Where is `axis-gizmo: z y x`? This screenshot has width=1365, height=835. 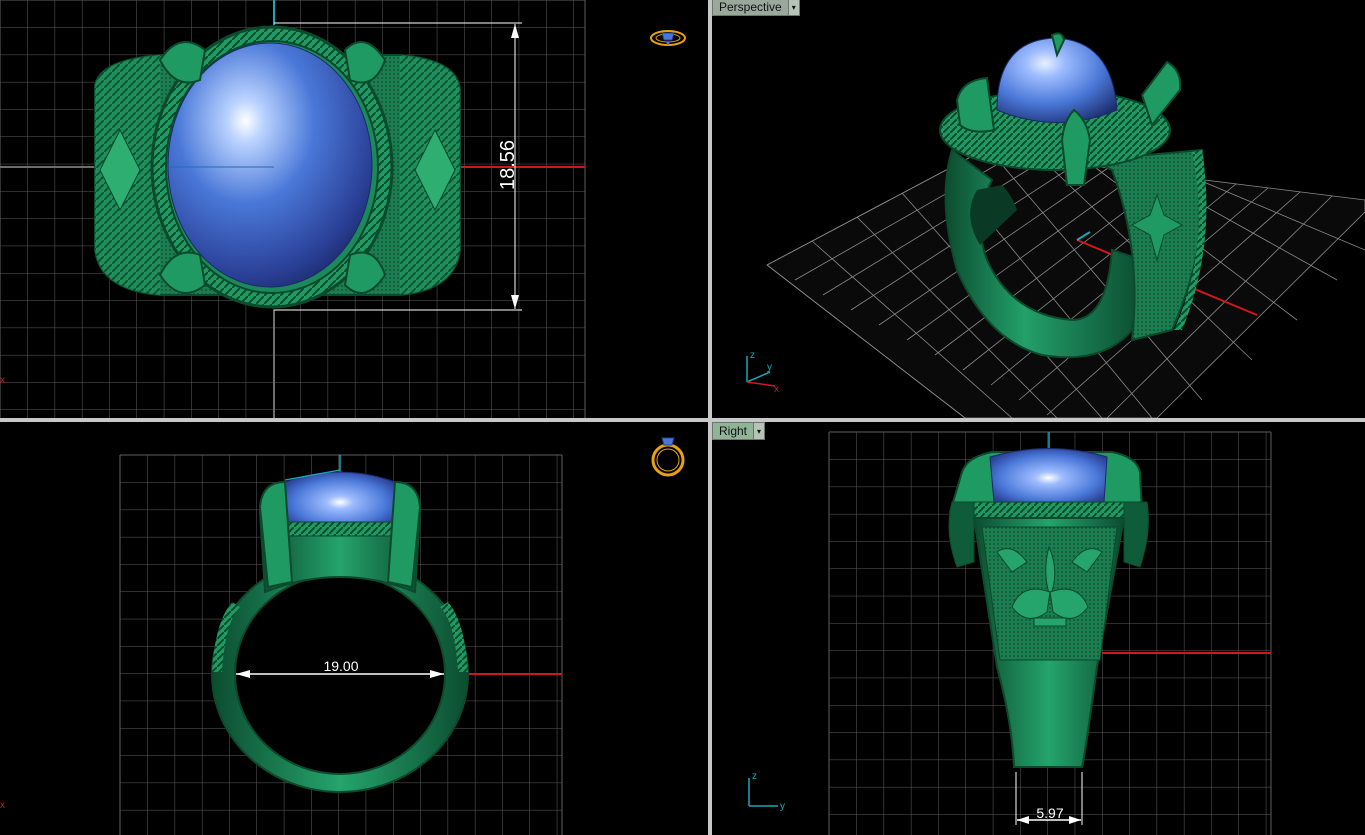
axis-gizmo: z y x is located at coordinates (762, 372).